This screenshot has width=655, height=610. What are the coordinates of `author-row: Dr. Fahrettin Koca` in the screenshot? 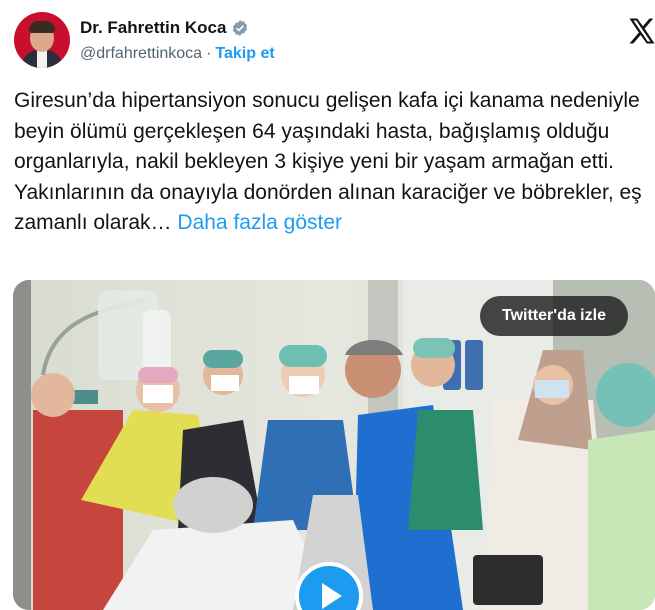 It's located at (164, 28).